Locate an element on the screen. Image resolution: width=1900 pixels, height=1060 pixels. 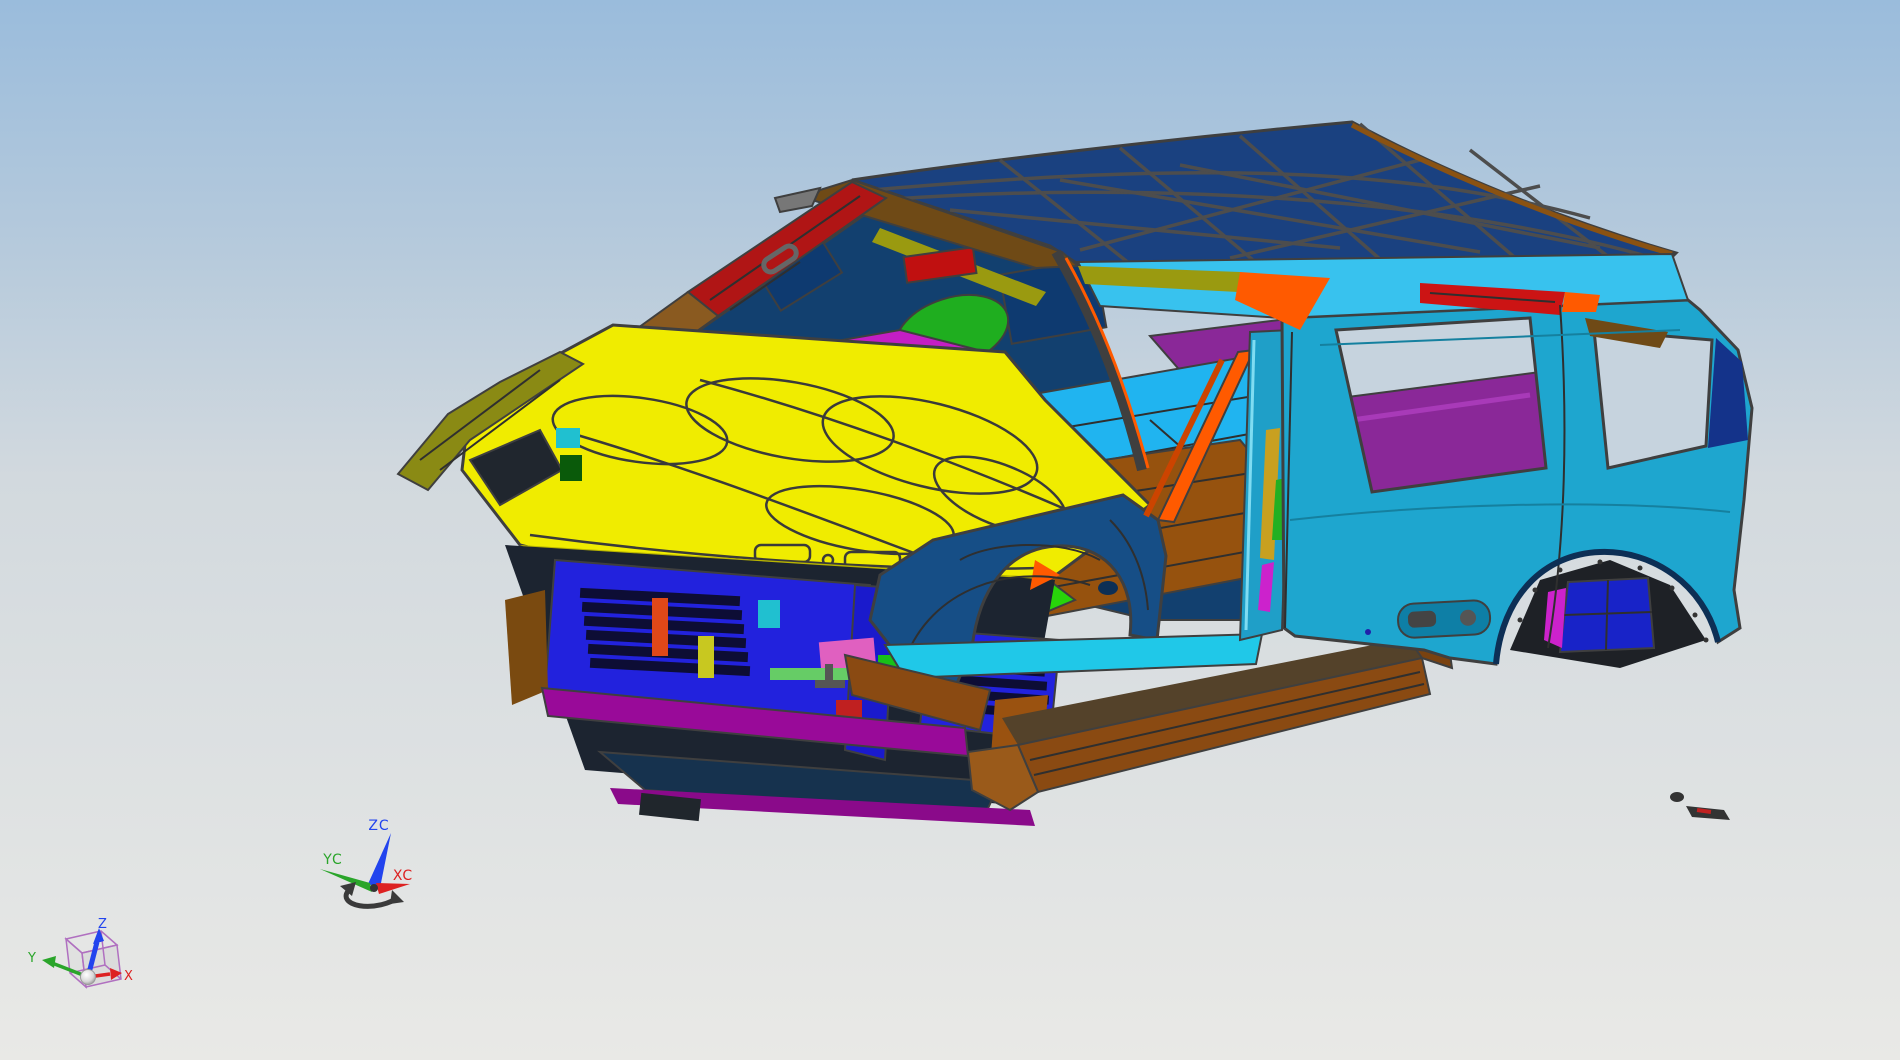
wcs-x-label: XC is located at coordinates (403, 876).